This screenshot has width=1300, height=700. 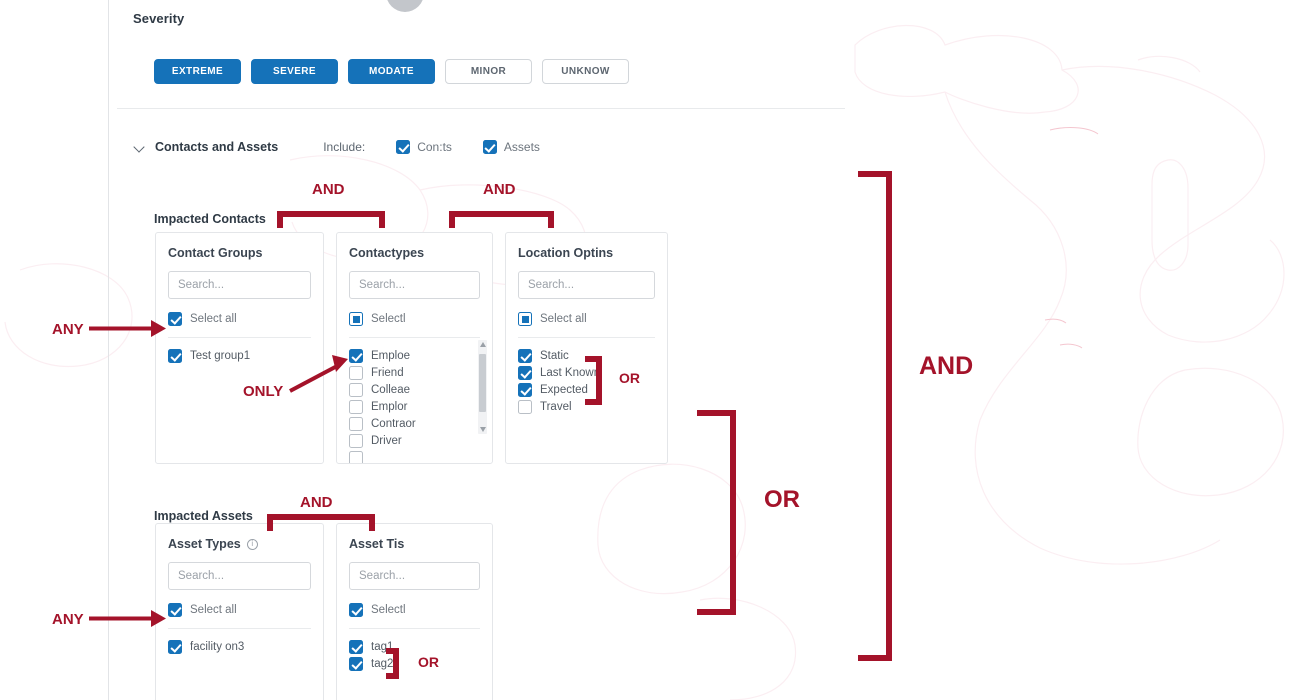 I want to click on scrollbar-contact-types, so click(x=482, y=387).